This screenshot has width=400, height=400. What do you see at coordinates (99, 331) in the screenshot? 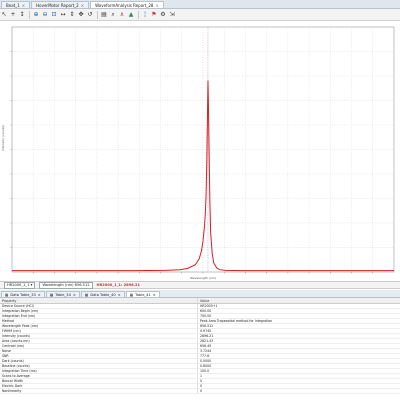
I see `cell-property: FWHM (nm)` at bounding box center [99, 331].